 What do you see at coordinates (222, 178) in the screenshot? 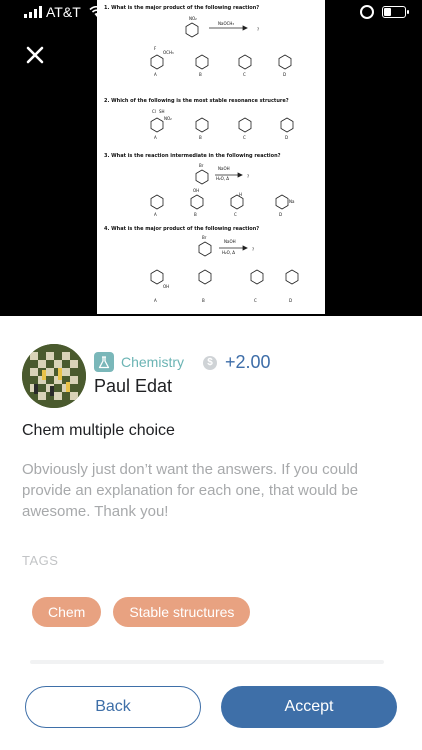
I see `q3-conditions: H₂O, Δ` at bounding box center [222, 178].